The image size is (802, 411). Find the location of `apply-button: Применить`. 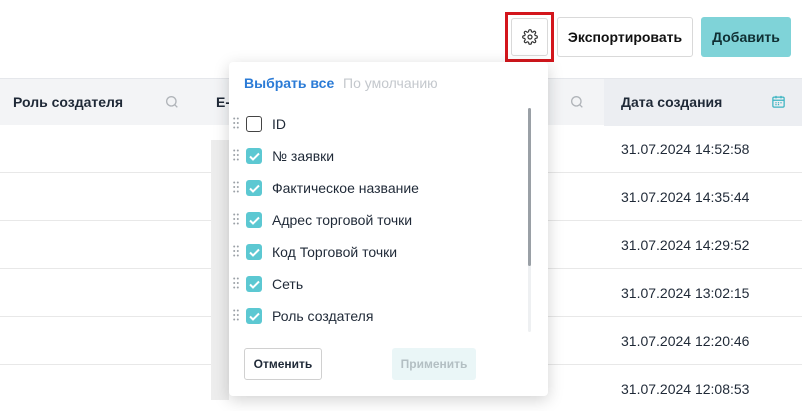

apply-button: Применить is located at coordinates (434, 364).